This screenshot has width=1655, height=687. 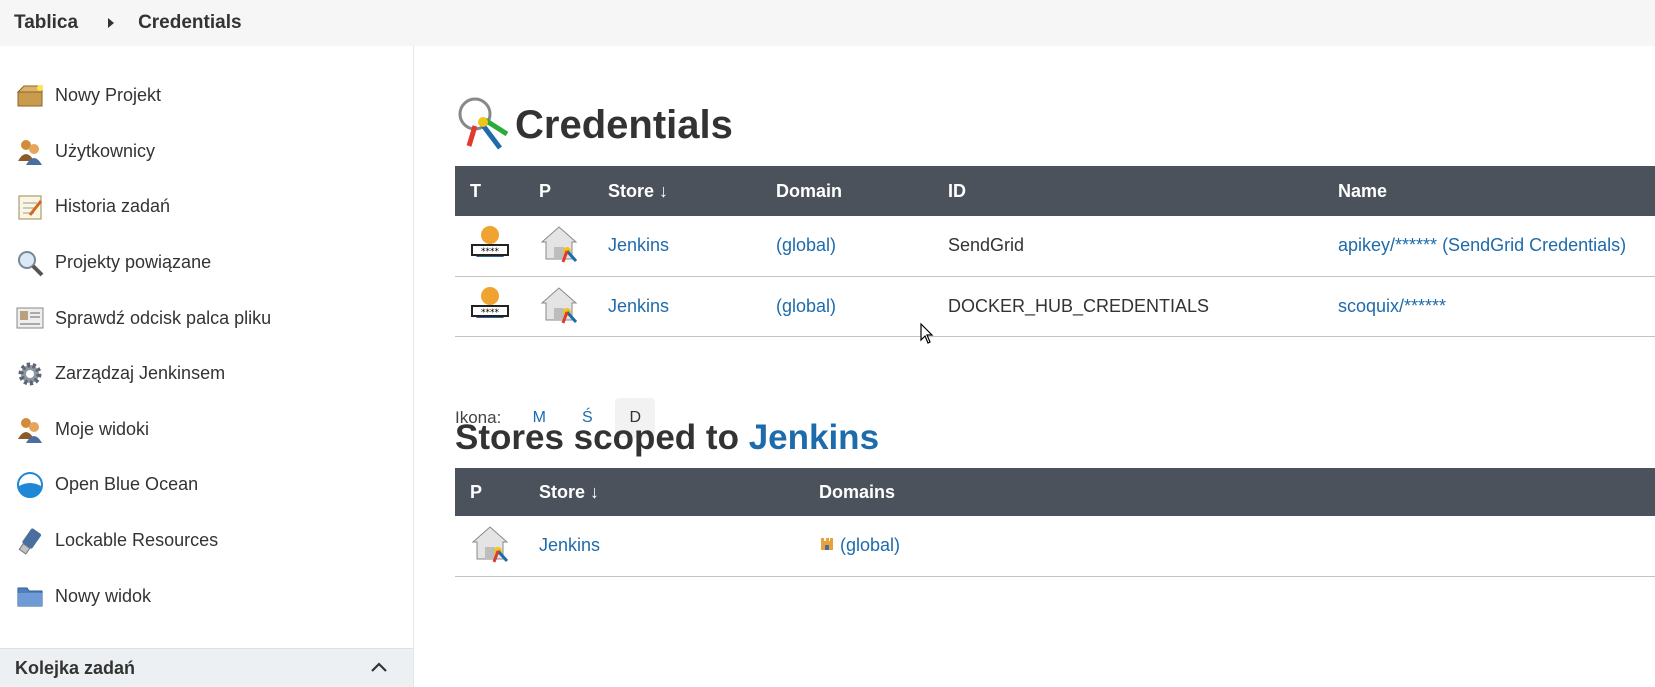 What do you see at coordinates (1392, 306) in the screenshot?
I see `credential-name-link: scoquix/******` at bounding box center [1392, 306].